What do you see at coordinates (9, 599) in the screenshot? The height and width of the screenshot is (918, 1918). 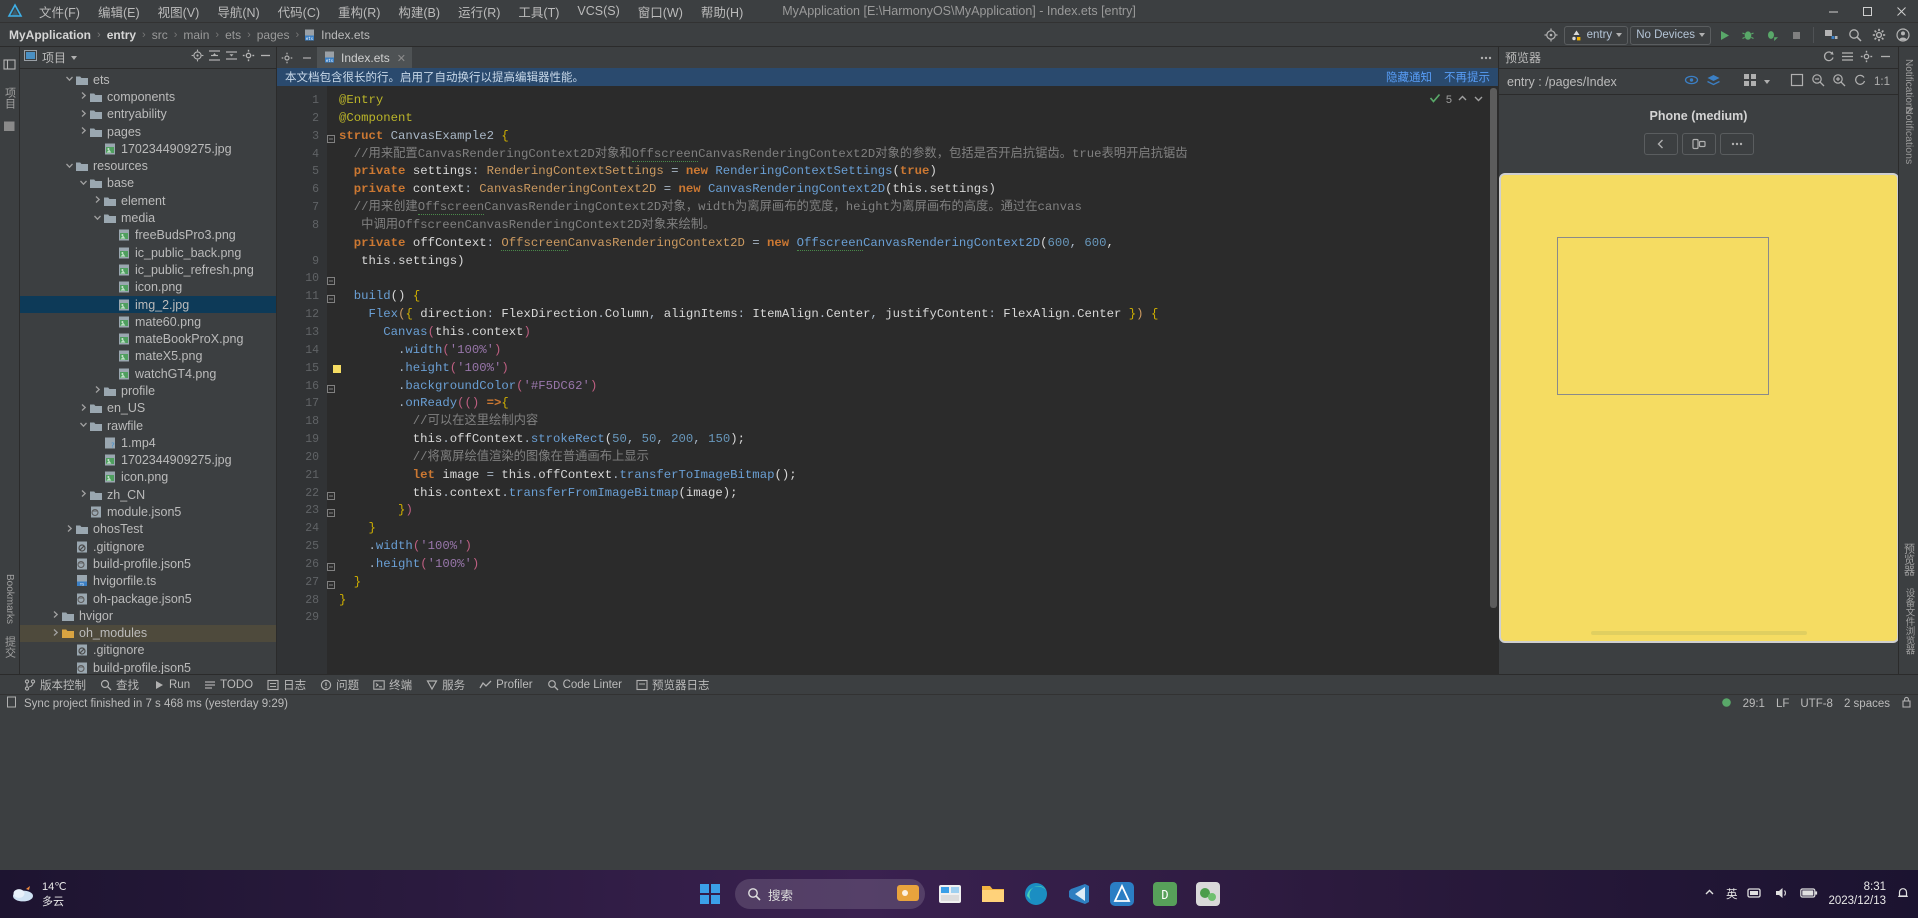 I see `rail-label-bookmarks: Bookmarks` at bounding box center [9, 599].